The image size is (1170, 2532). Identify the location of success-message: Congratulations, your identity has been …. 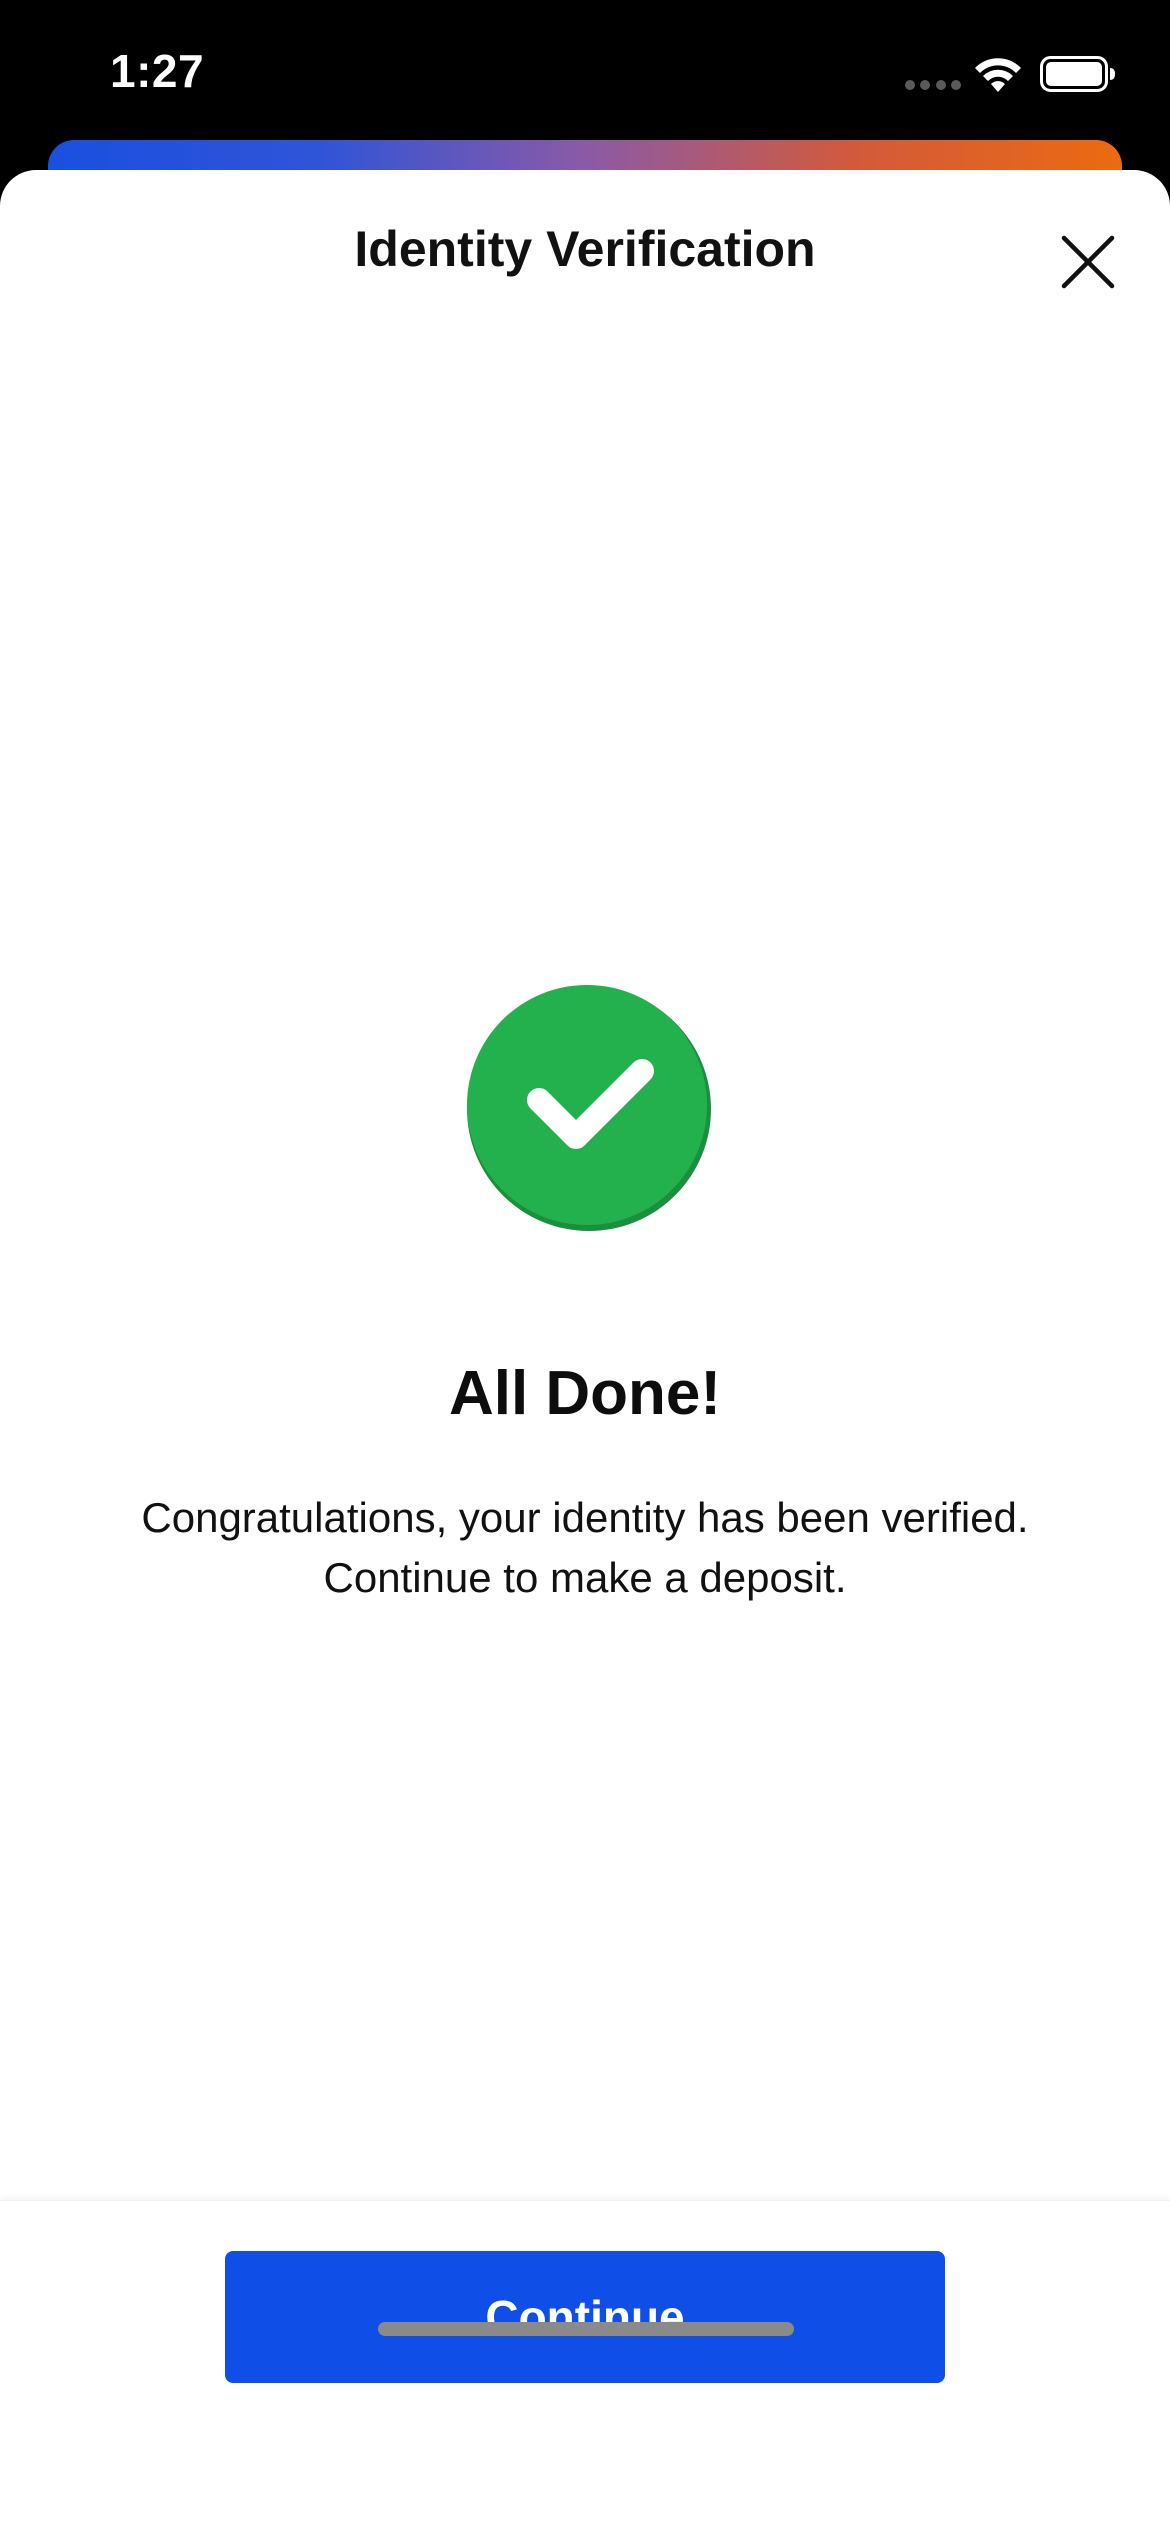
(585, 1548).